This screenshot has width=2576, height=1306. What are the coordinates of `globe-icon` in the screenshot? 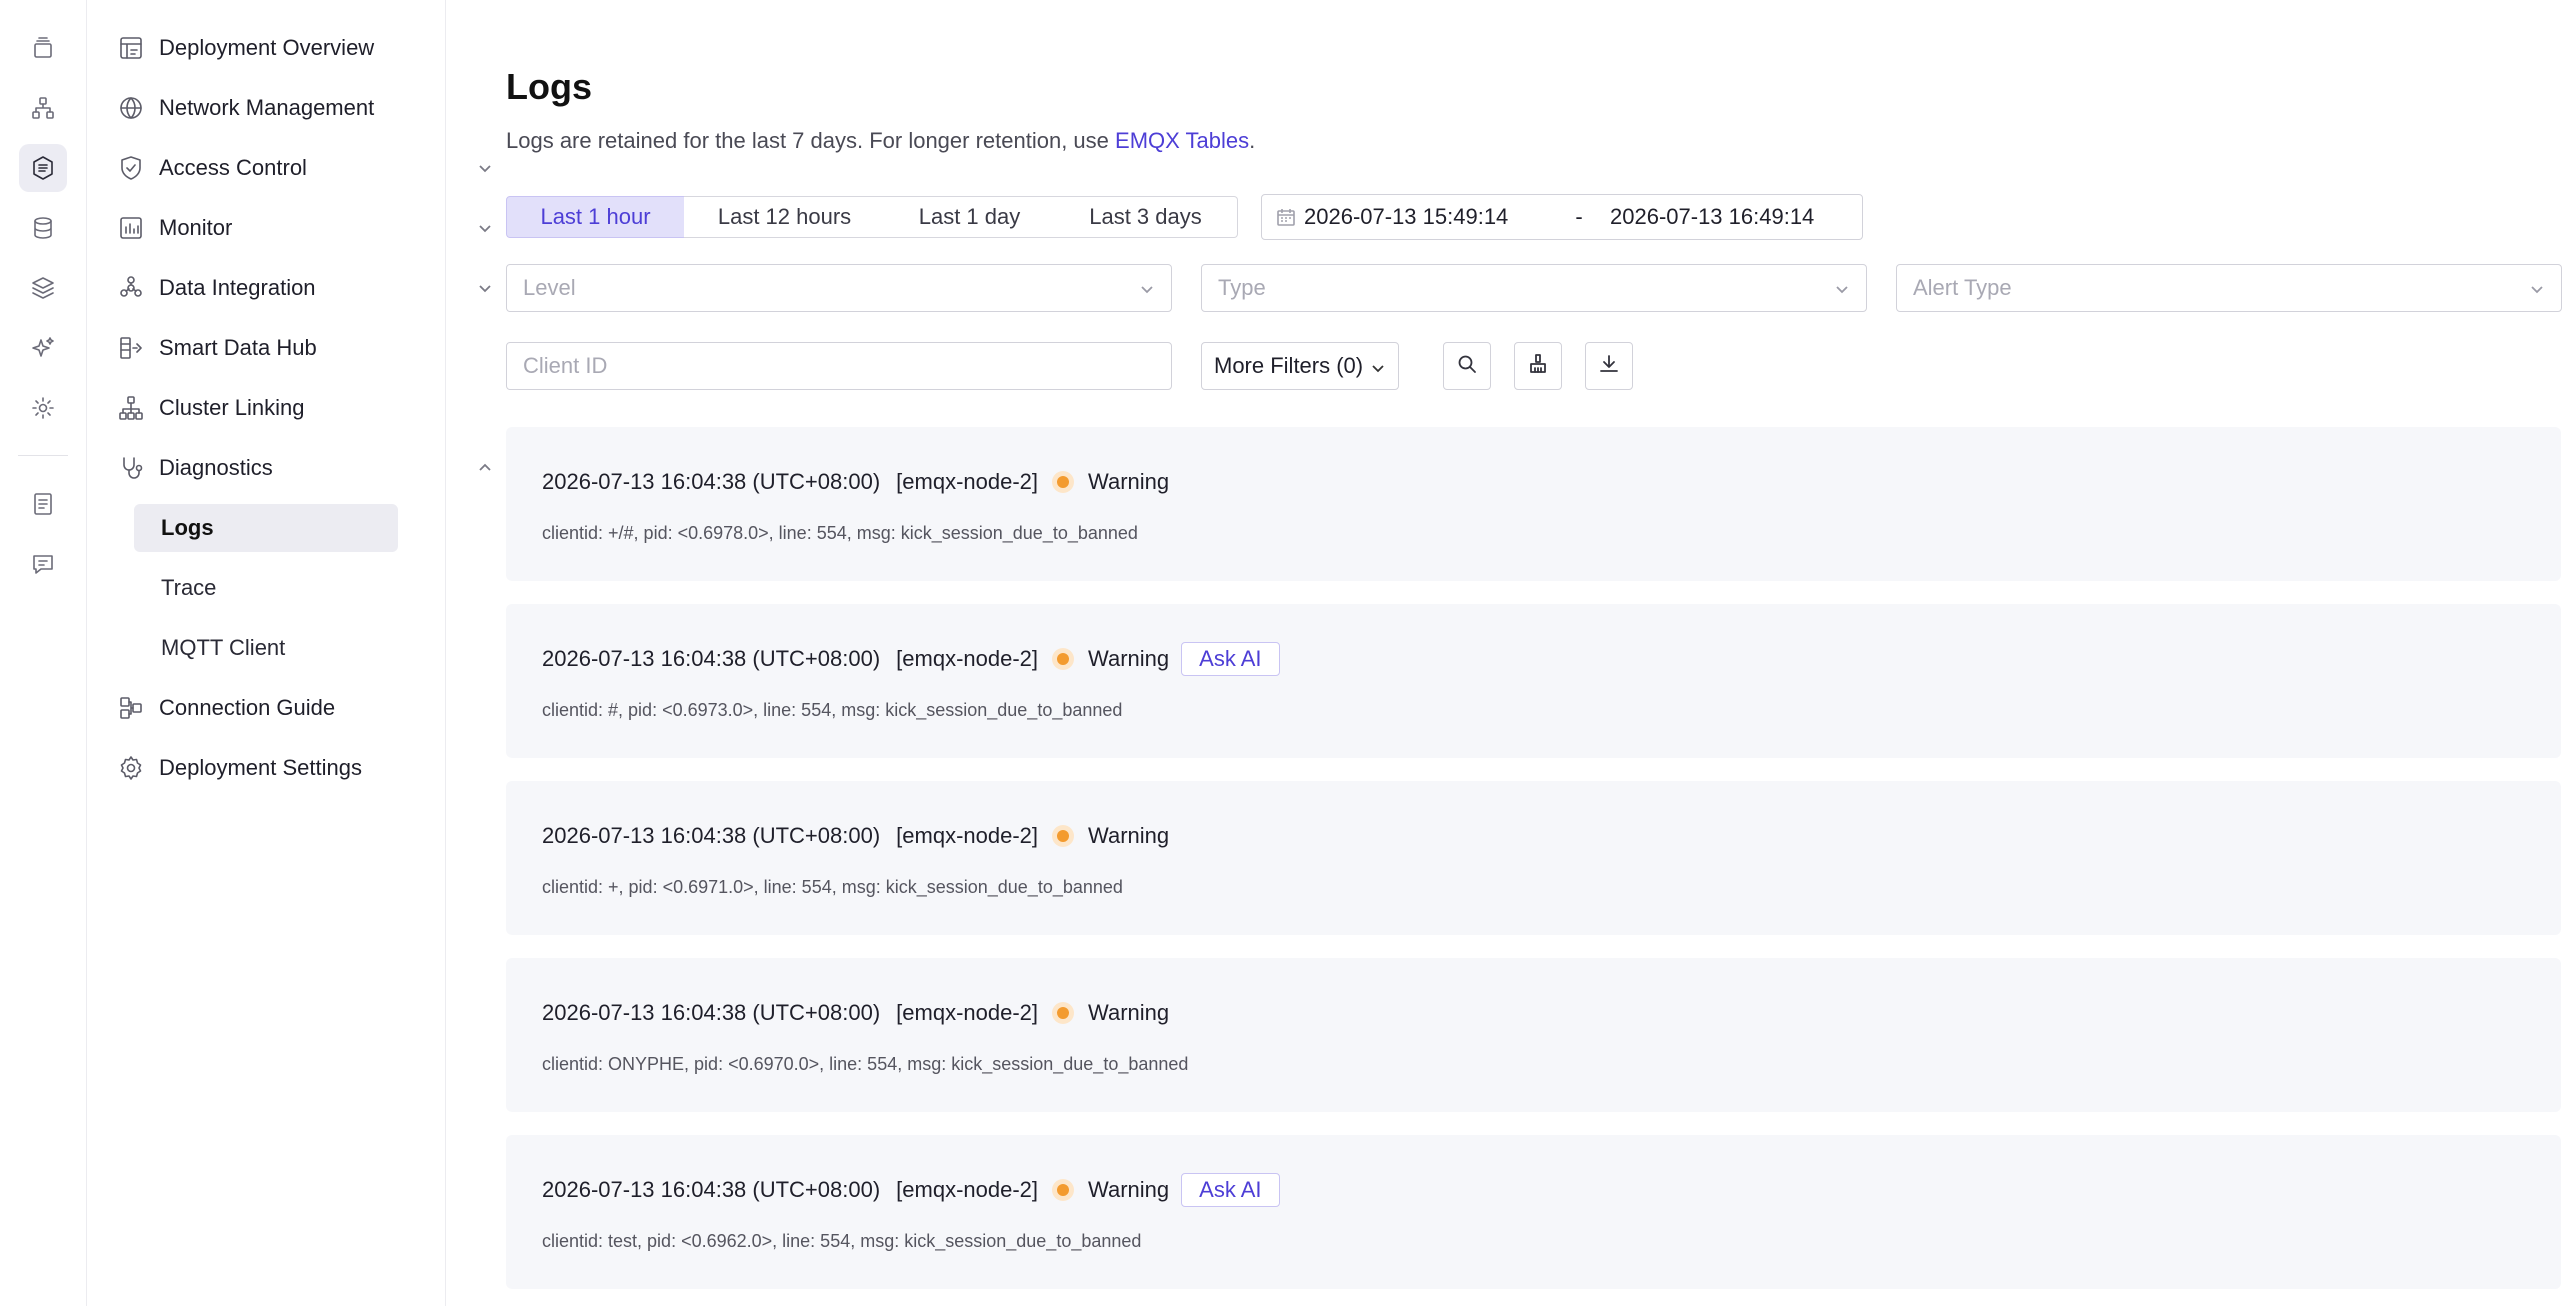 It's located at (131, 108).